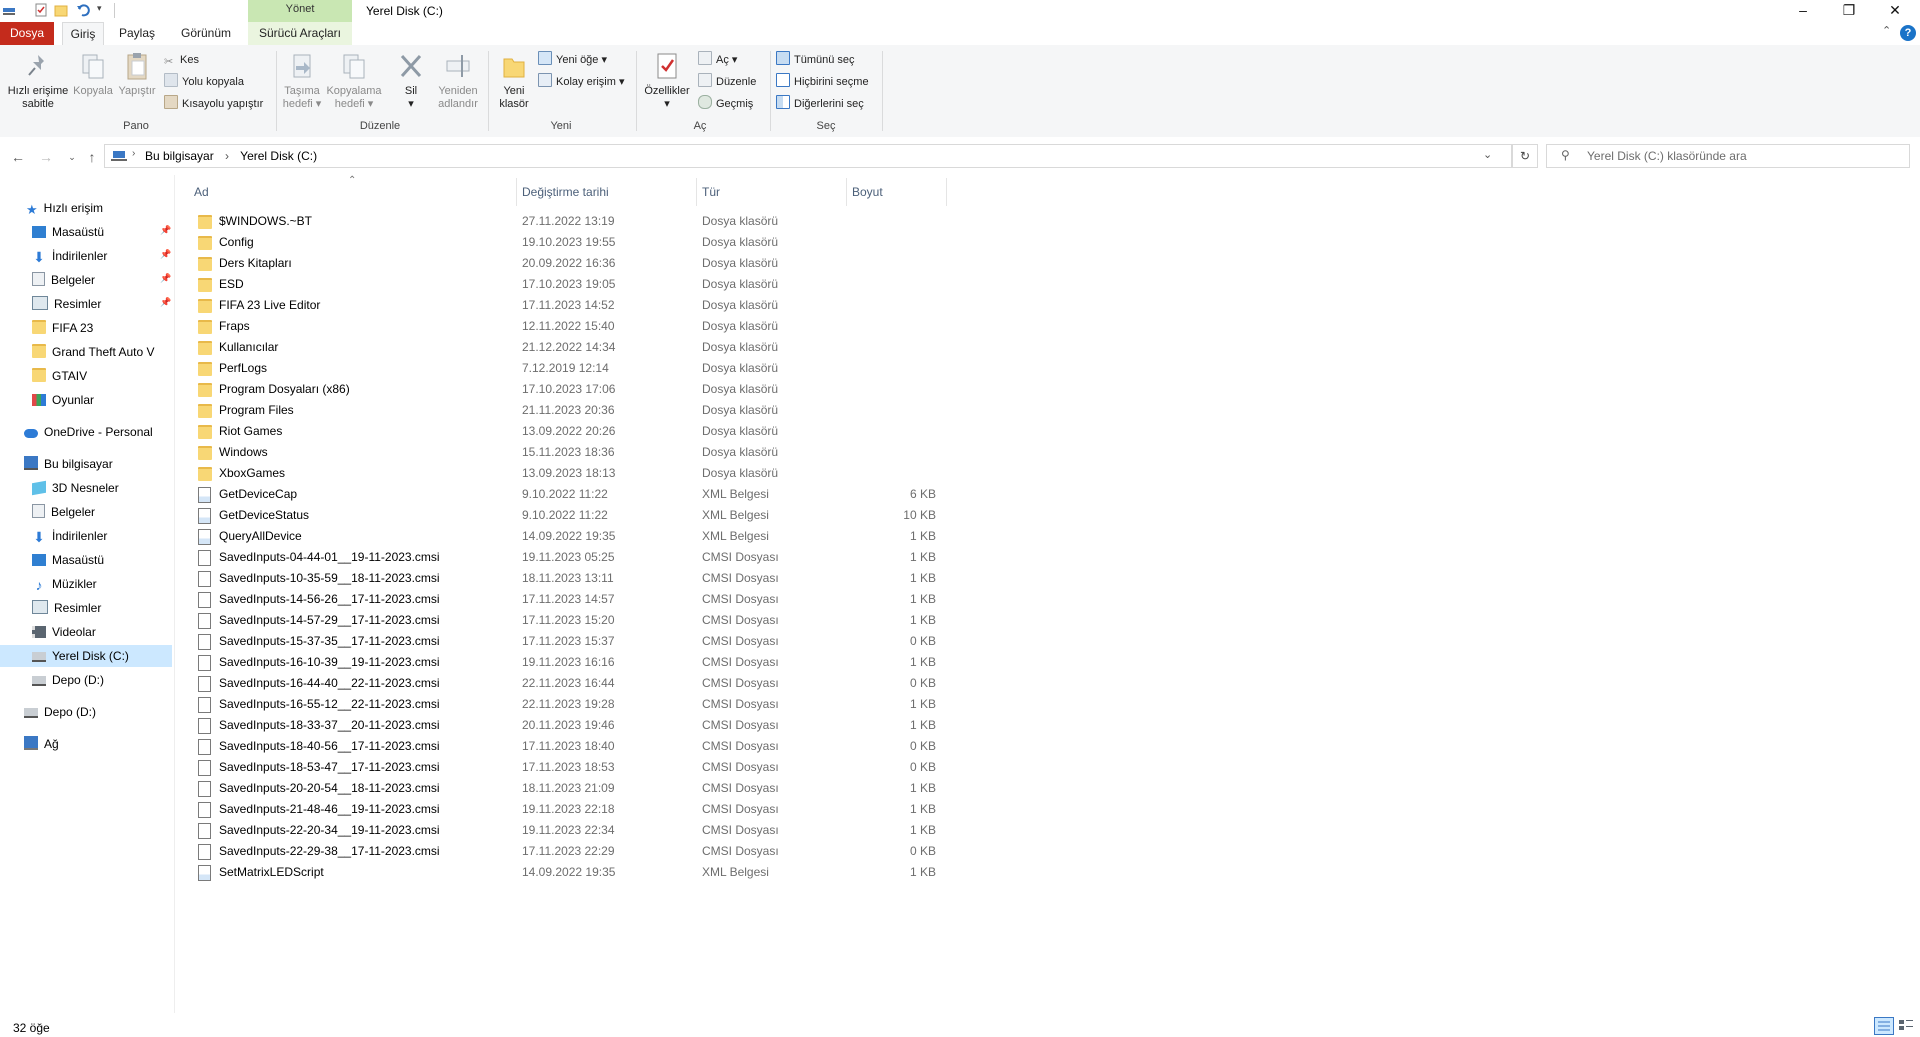 The image size is (1920, 1037). I want to click on pin-quick-access-button: Hızlı erişime sabitle, so click(38, 81).